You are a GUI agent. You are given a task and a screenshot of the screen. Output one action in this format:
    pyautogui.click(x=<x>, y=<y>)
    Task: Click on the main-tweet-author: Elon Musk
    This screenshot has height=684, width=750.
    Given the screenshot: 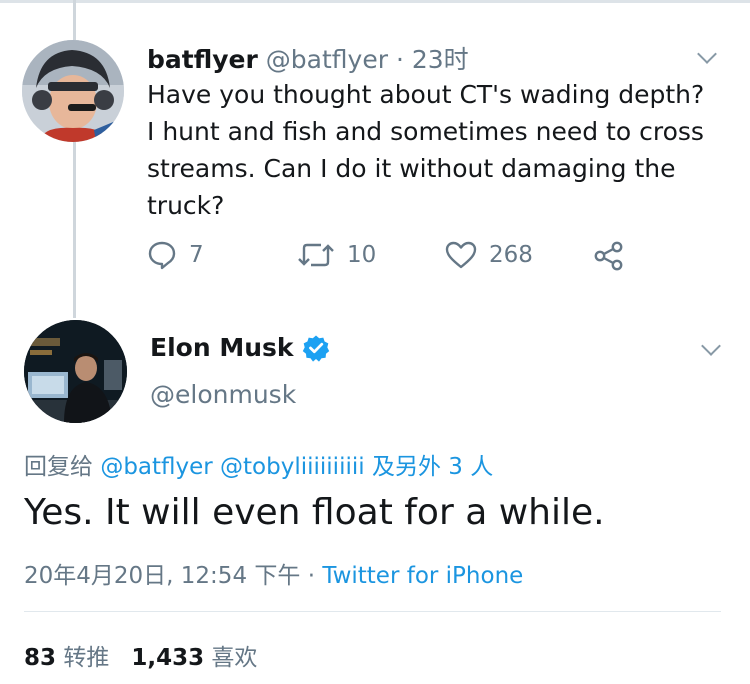 What is the action you would take?
    pyautogui.click(x=240, y=347)
    